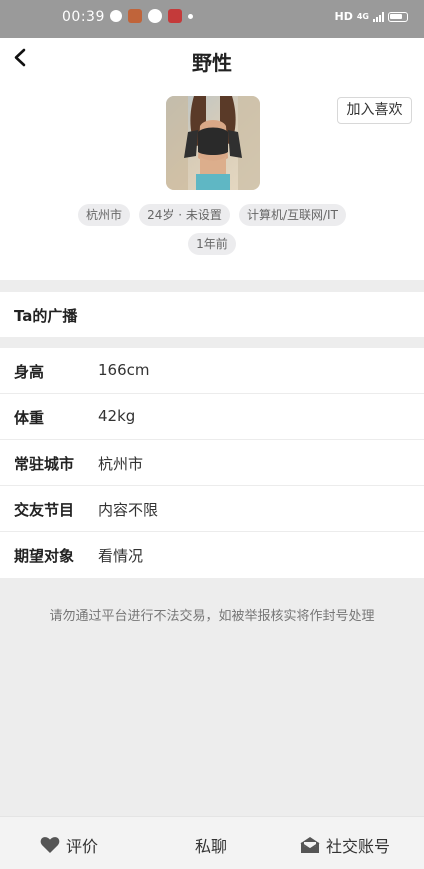 Image resolution: width=424 pixels, height=869 pixels. Describe the element at coordinates (82, 846) in the screenshot. I see `rate-label: 评价` at that location.